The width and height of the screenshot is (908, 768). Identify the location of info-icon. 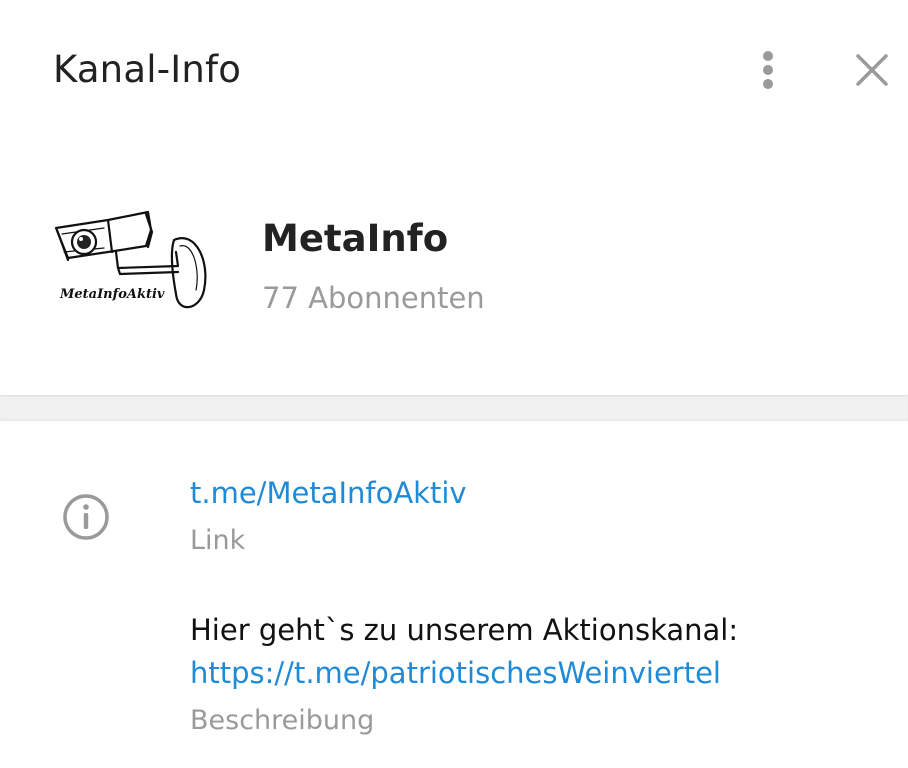
(86, 517).